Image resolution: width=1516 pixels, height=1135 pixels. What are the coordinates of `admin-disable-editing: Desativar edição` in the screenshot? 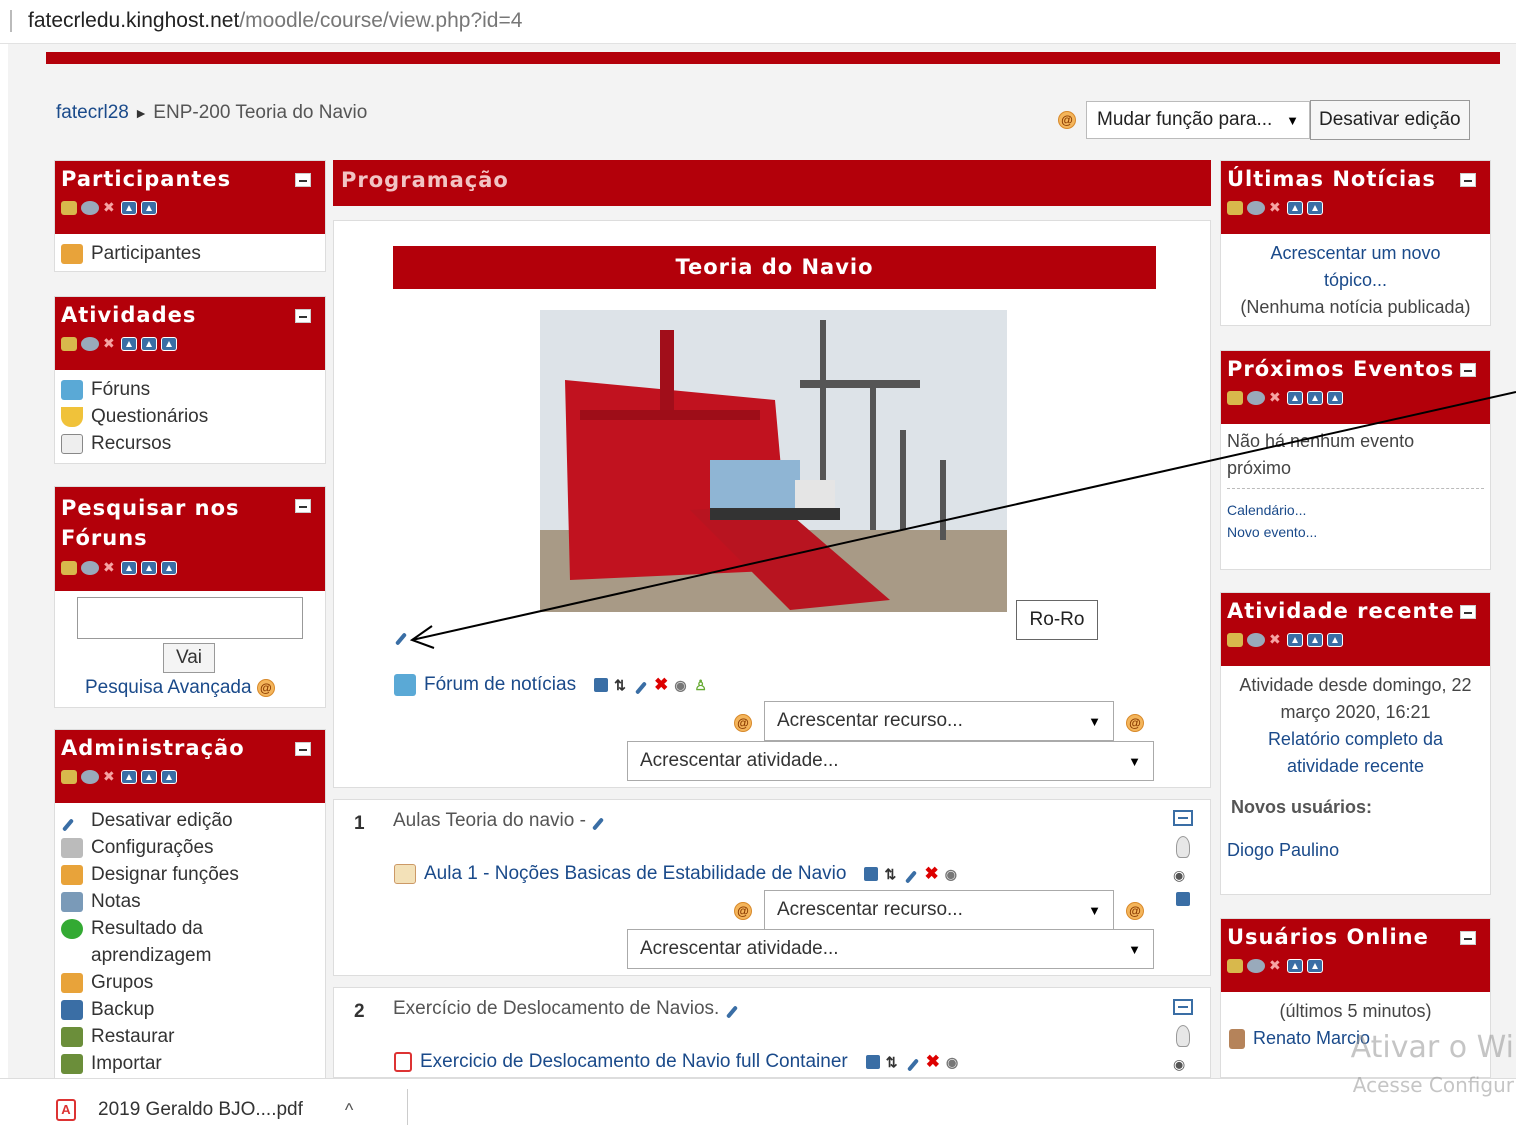 It's located at (190, 820).